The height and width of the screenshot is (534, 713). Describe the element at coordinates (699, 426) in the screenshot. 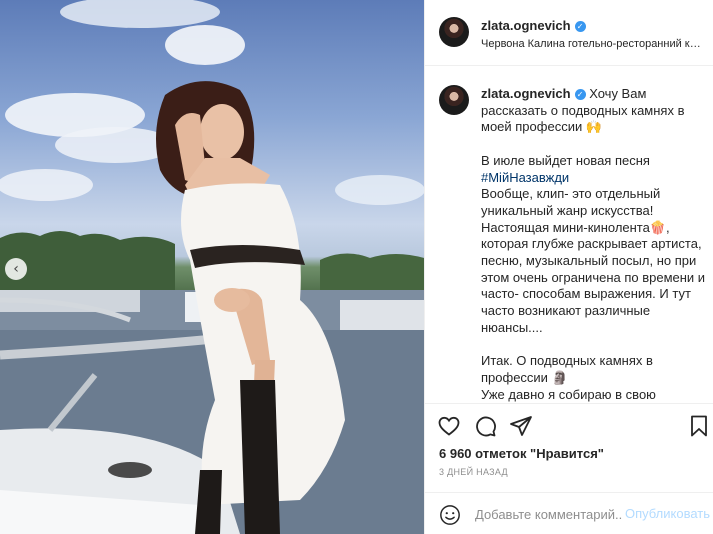

I see `bookmark-icon` at that location.